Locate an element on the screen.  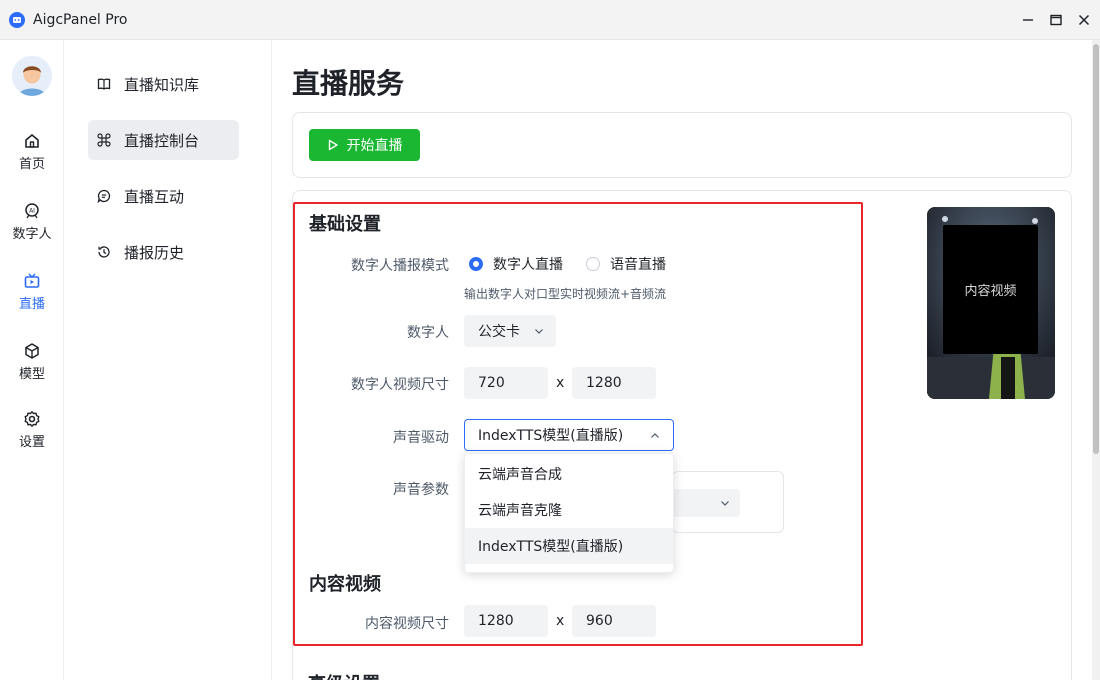
close-icon is located at coordinates (1084, 20).